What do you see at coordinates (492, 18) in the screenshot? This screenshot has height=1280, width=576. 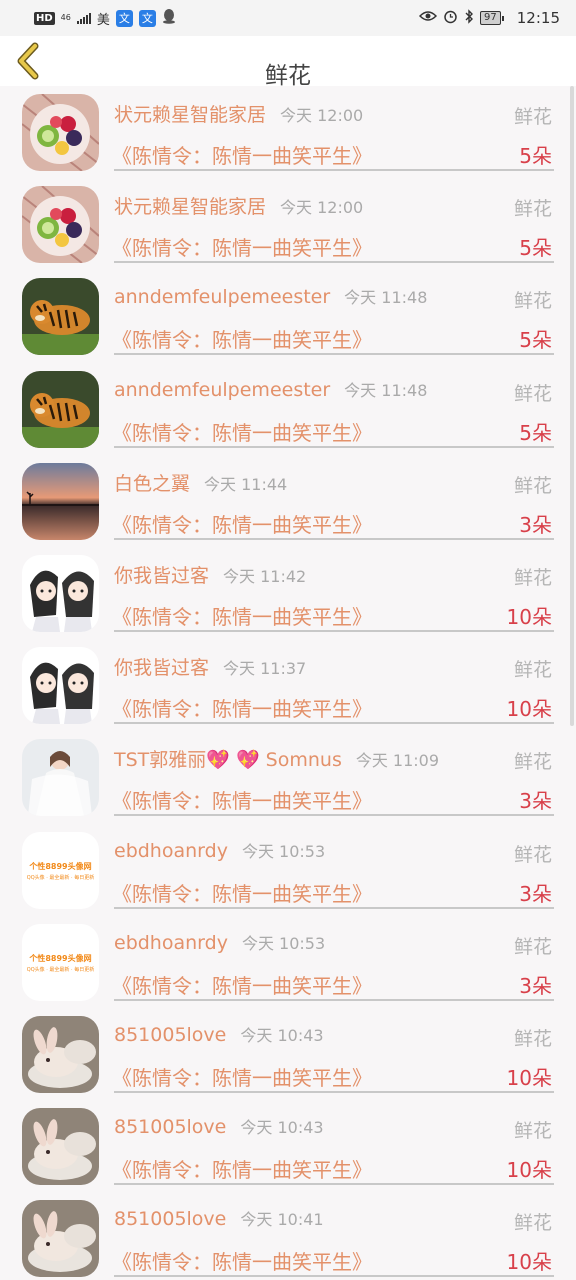 I see `battery-icon: 97` at bounding box center [492, 18].